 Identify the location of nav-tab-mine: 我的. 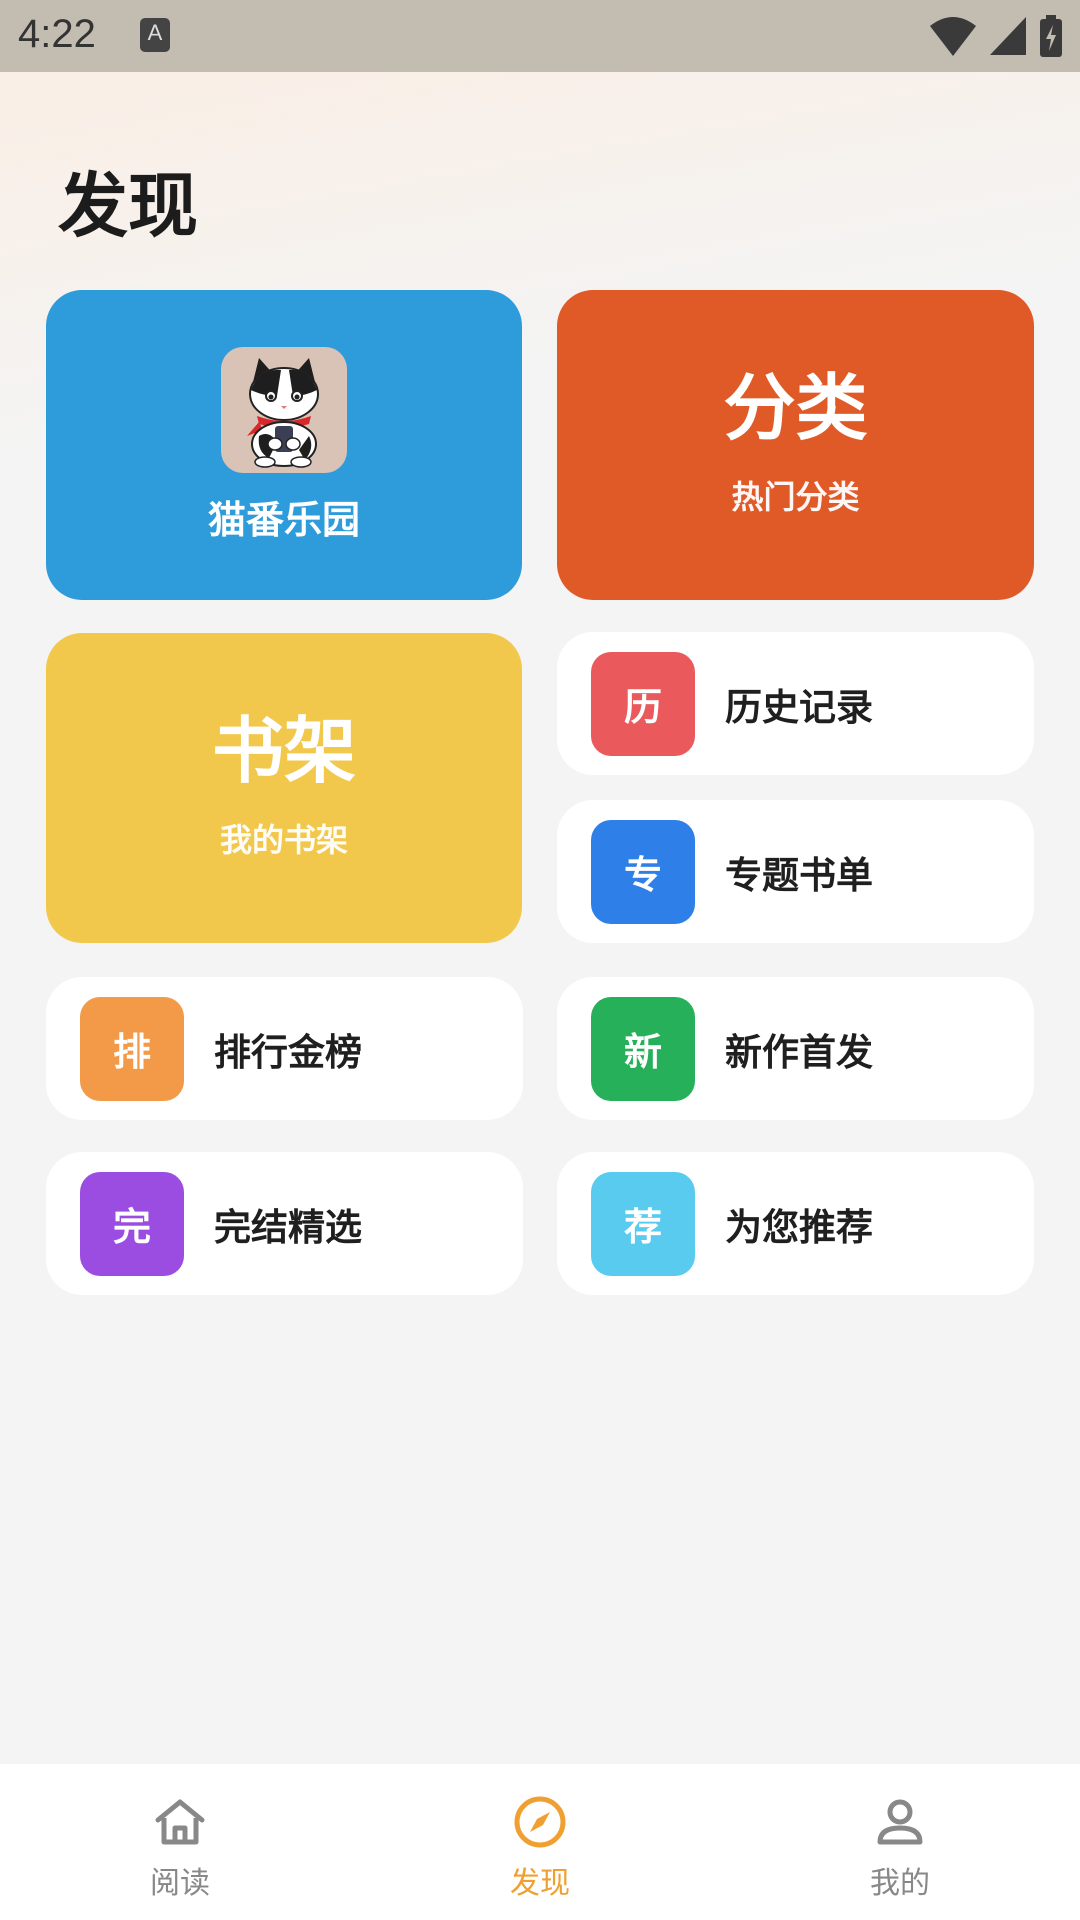
(900, 1842).